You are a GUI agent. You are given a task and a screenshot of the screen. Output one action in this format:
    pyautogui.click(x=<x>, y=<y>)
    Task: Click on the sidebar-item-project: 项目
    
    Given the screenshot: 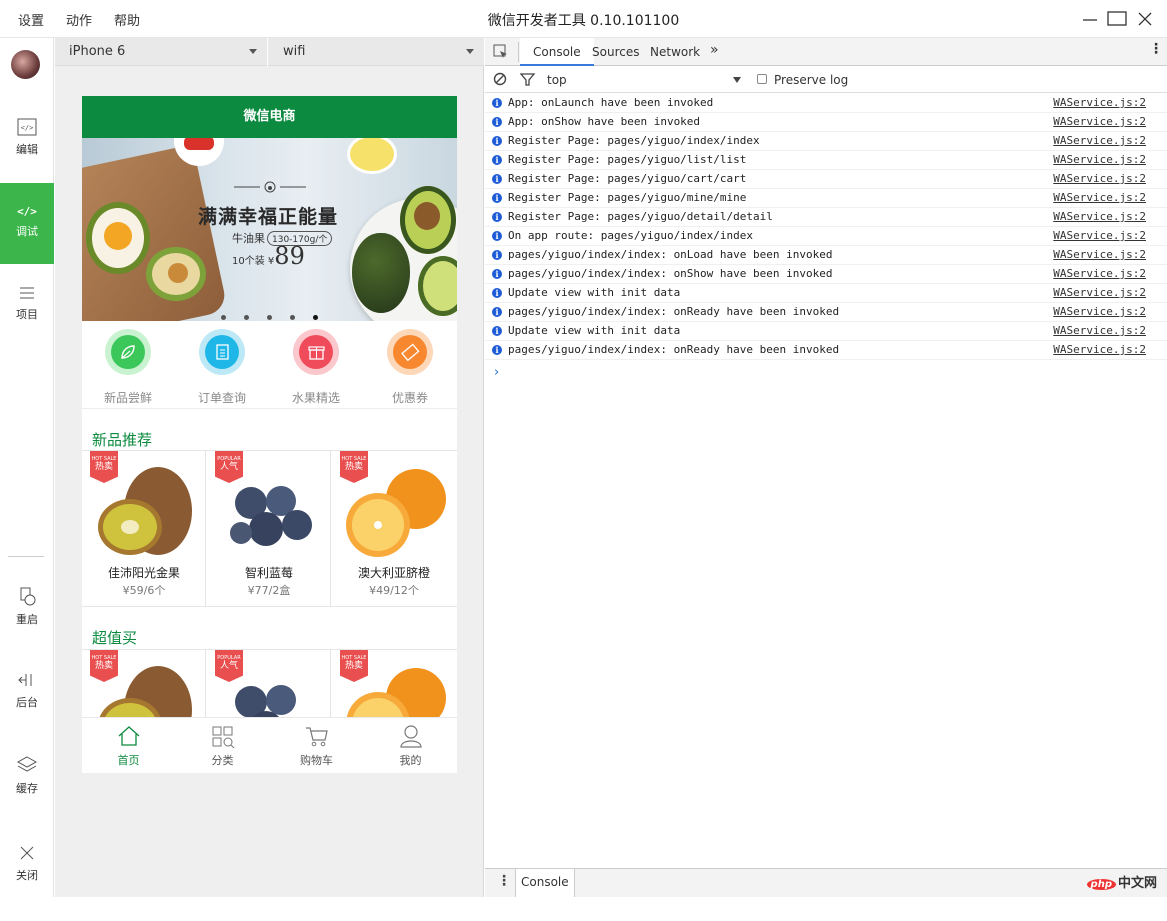 What is the action you would take?
    pyautogui.click(x=27, y=304)
    